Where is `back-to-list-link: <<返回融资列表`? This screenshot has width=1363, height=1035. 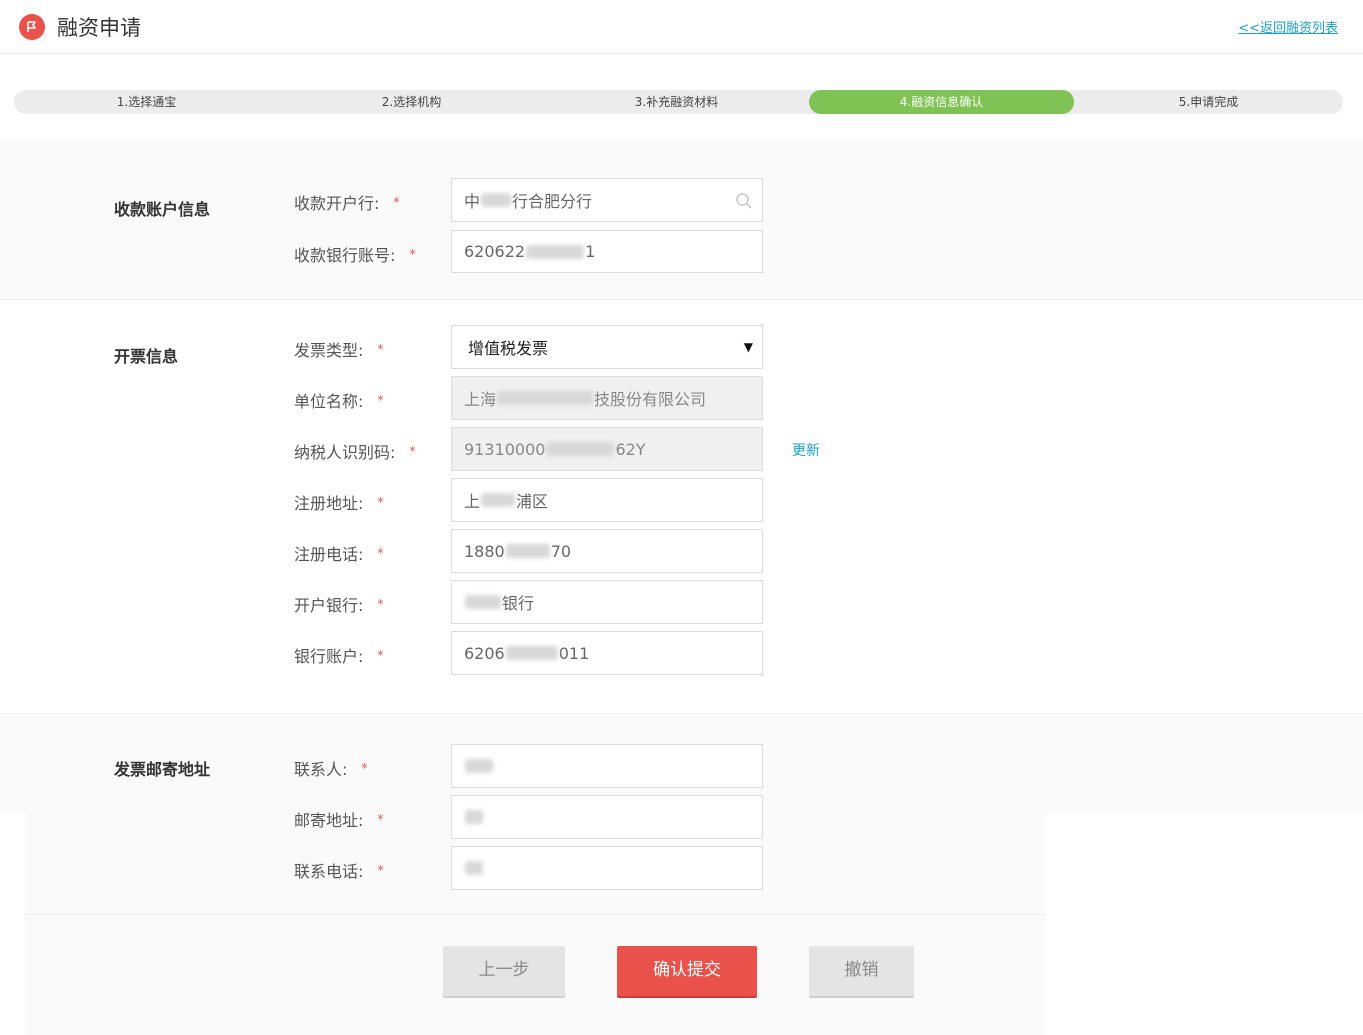 back-to-list-link: <<返回融资列表 is located at coordinates (1288, 26).